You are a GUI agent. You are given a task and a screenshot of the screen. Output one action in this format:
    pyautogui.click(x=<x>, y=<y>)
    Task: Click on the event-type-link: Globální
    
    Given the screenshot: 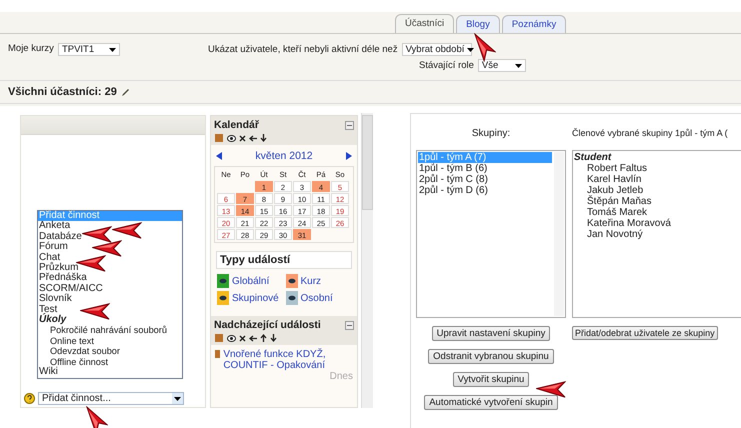 What is the action you would take?
    pyautogui.click(x=251, y=281)
    